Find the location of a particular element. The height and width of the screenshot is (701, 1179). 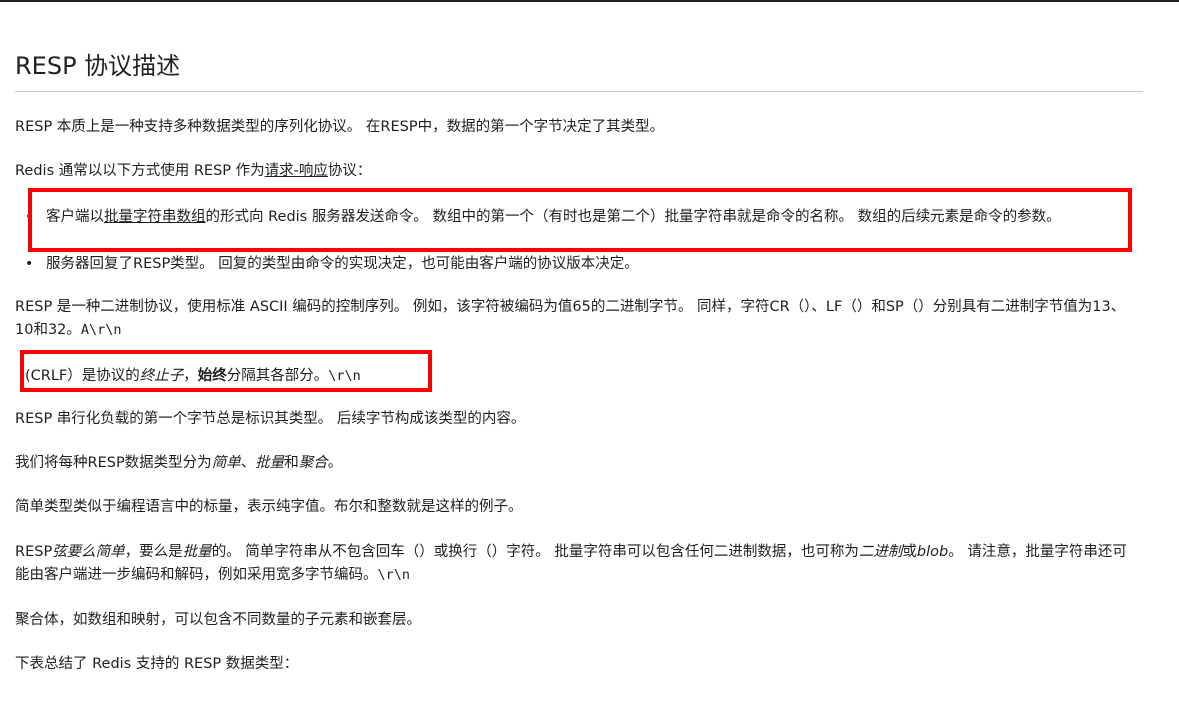

paragraph-simple-types: 简单类型类似于编程语言中的标量，表示纯字值。布尔和整数就是这样的例子。 is located at coordinates (269, 507).